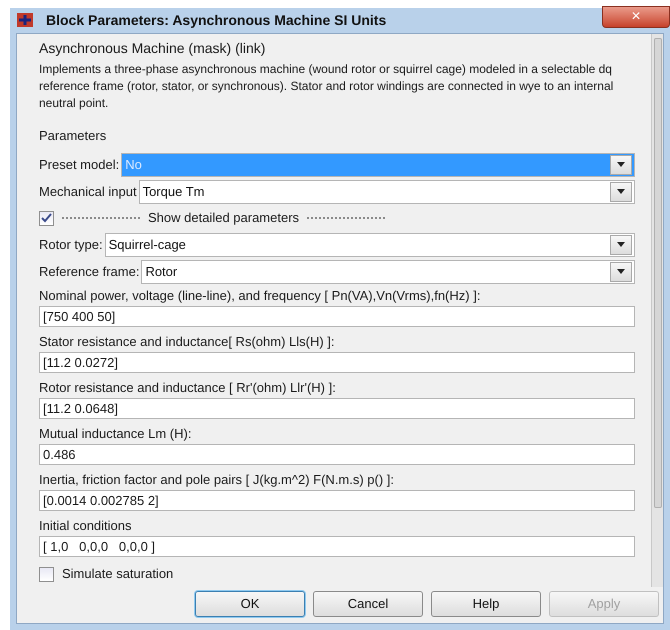  Describe the element at coordinates (337, 454) in the screenshot. I see `input-field: 0.486` at that location.